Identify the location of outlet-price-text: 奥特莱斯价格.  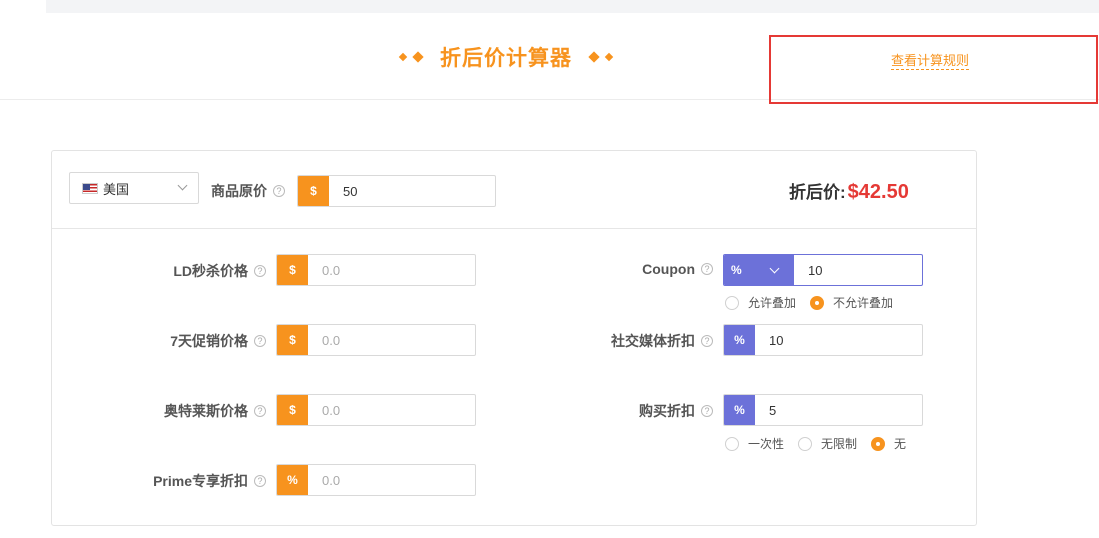
(206, 411).